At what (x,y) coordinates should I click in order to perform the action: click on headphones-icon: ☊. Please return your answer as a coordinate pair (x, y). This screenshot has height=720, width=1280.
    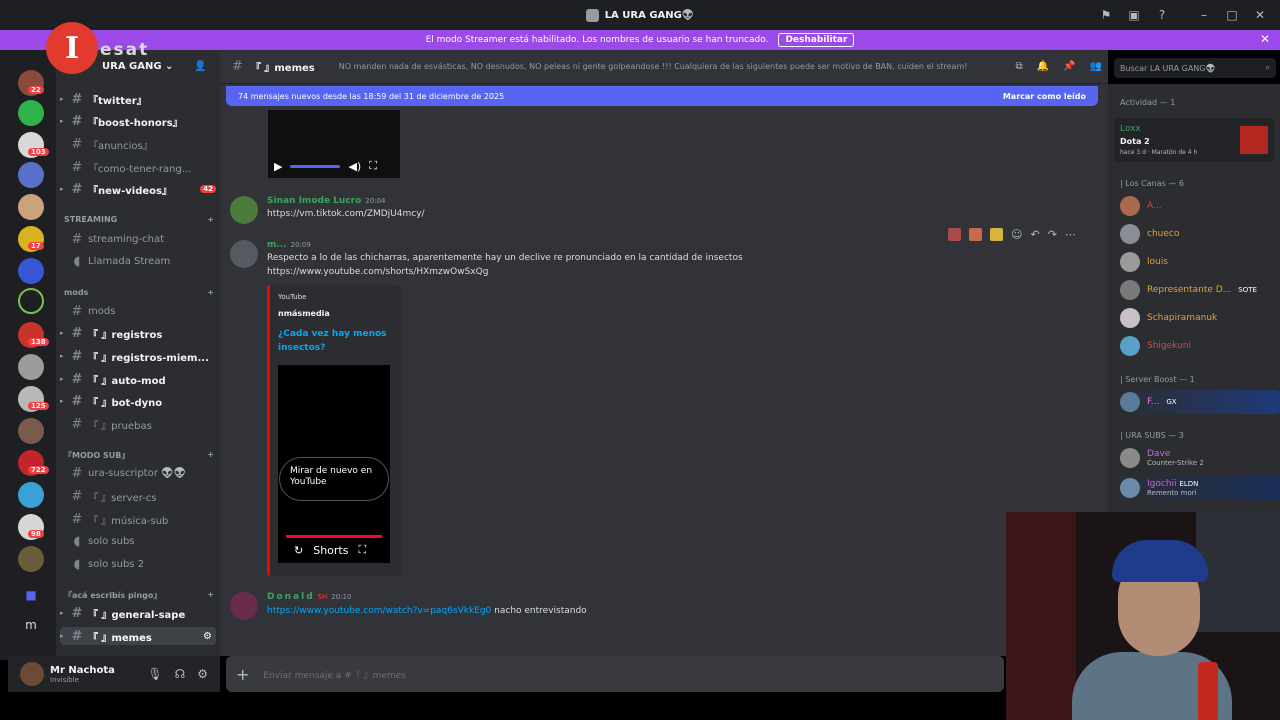
    Looking at the image, I should click on (180, 674).